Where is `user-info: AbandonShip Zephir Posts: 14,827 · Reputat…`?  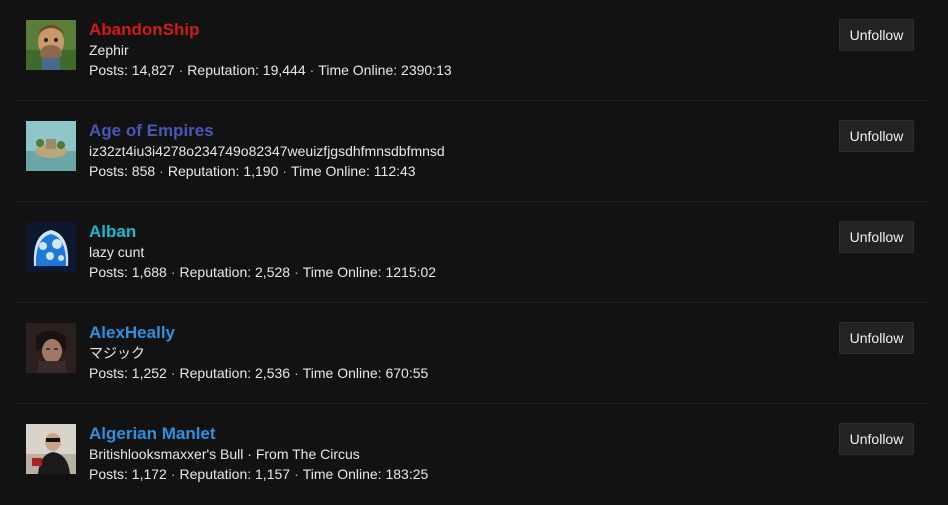 user-info: AbandonShip Zephir Posts: 14,827 · Reputat… is located at coordinates (448, 50).